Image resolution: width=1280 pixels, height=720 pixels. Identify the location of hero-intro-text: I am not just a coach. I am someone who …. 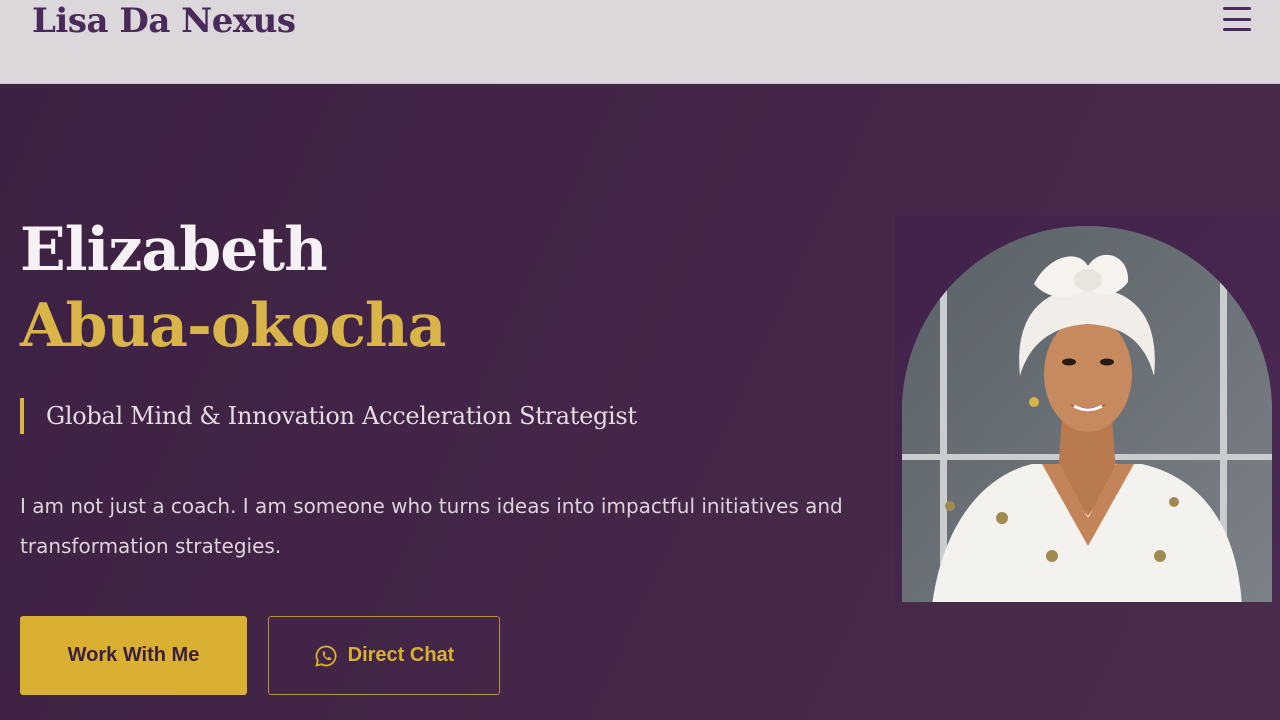
(431, 526).